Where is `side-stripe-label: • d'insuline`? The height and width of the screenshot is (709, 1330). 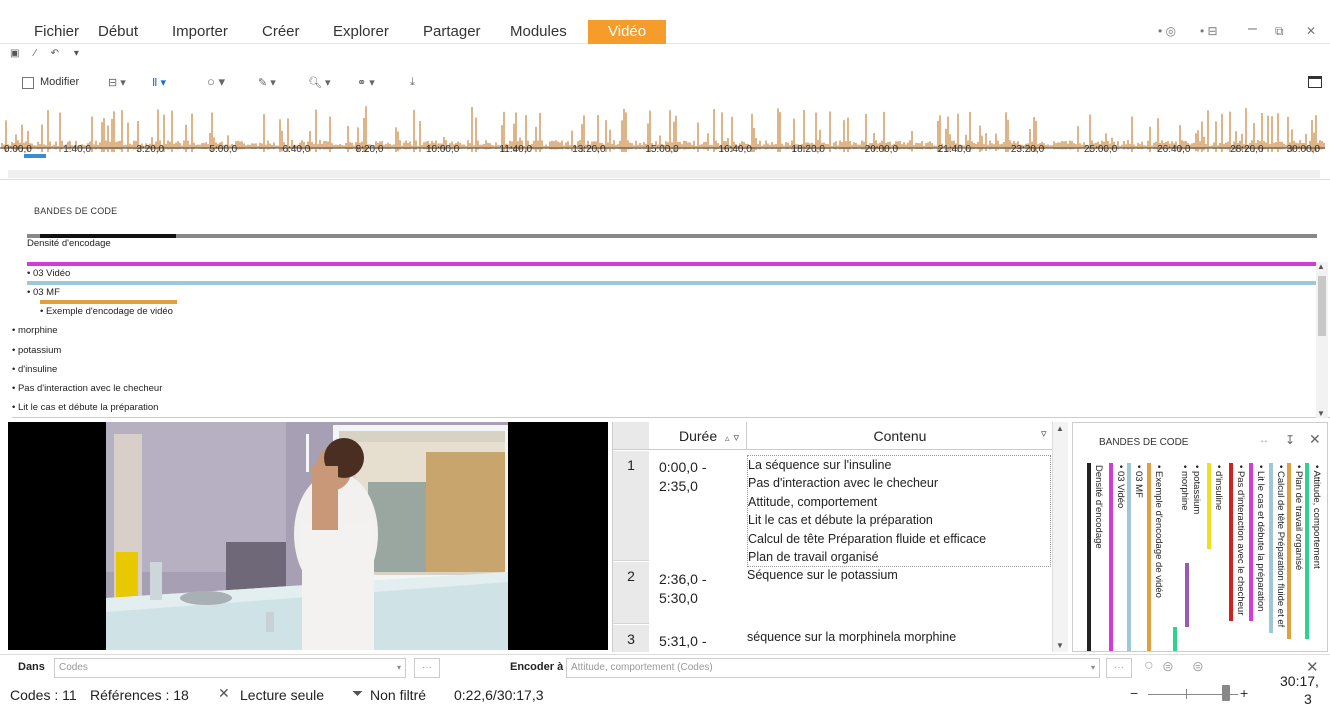
side-stripe-label: • d'insuline is located at coordinates (1218, 487).